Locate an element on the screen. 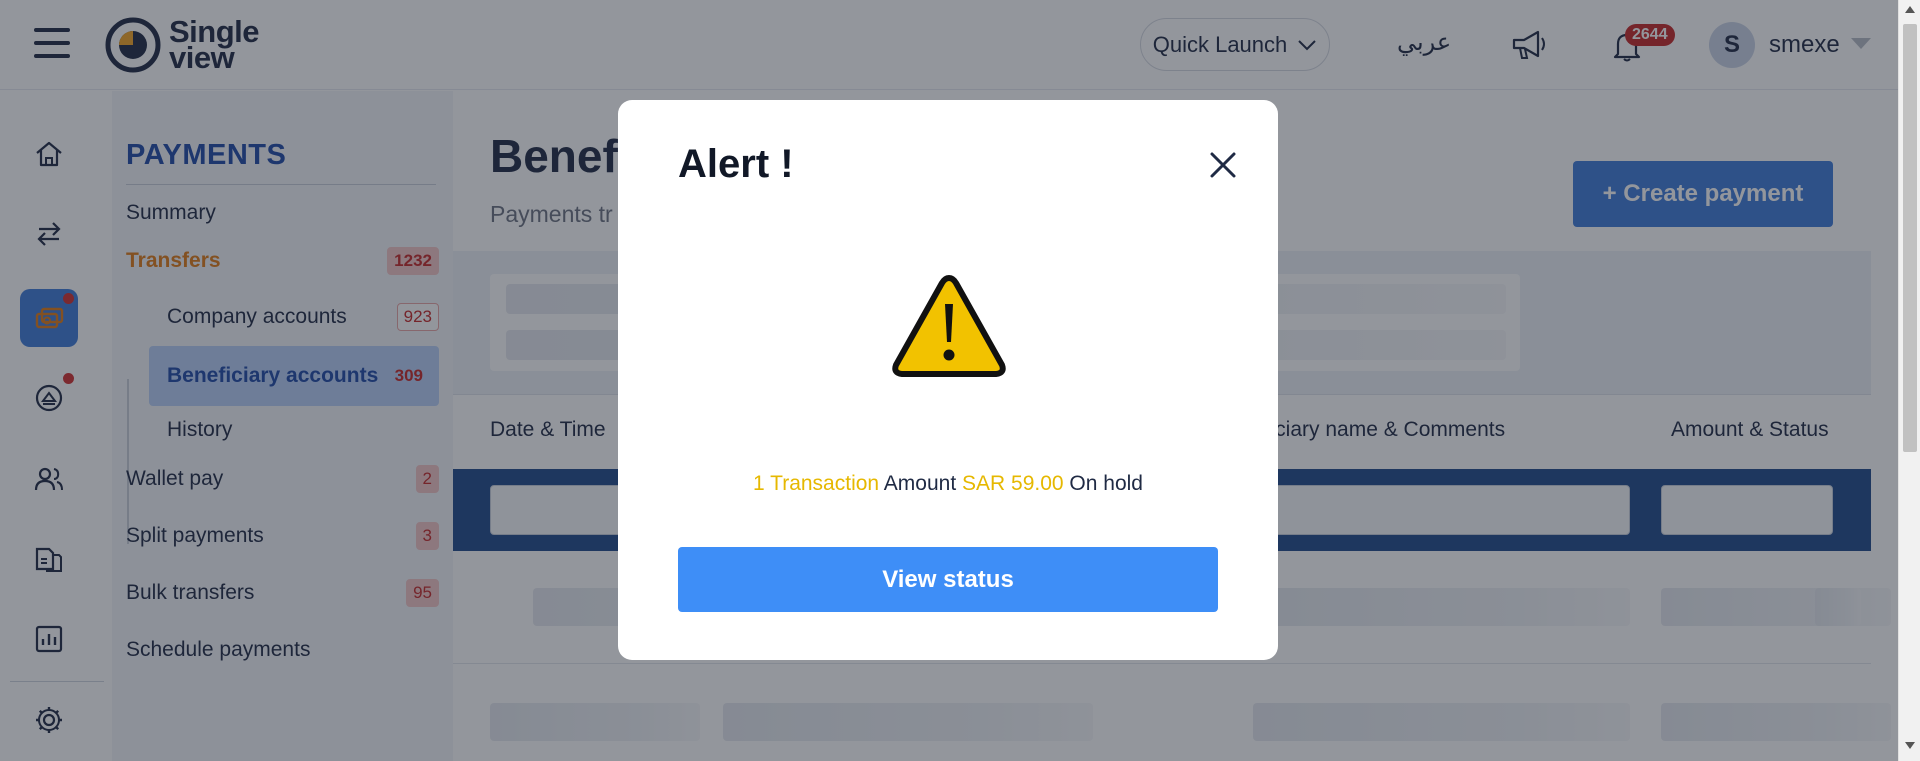 This screenshot has width=1920, height=761. view-status-button: View status is located at coordinates (948, 579).